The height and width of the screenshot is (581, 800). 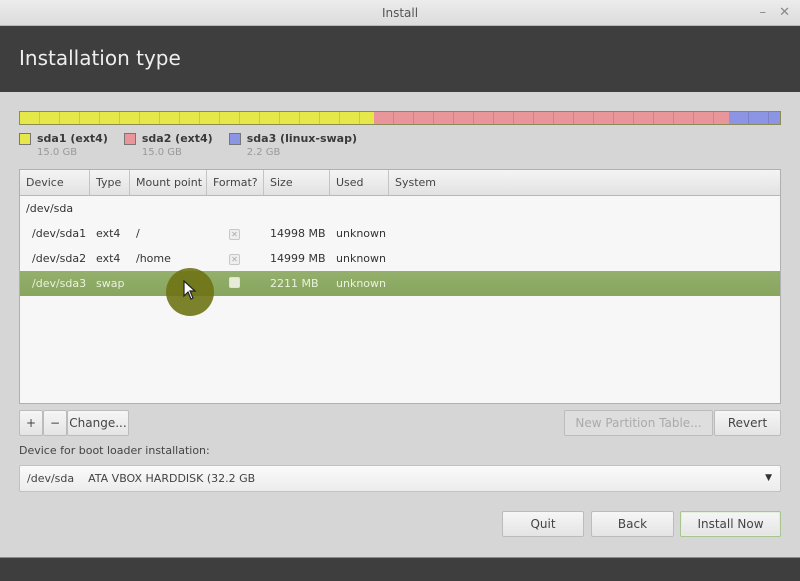 What do you see at coordinates (110, 283) in the screenshot?
I see `cell-type: swap` at bounding box center [110, 283].